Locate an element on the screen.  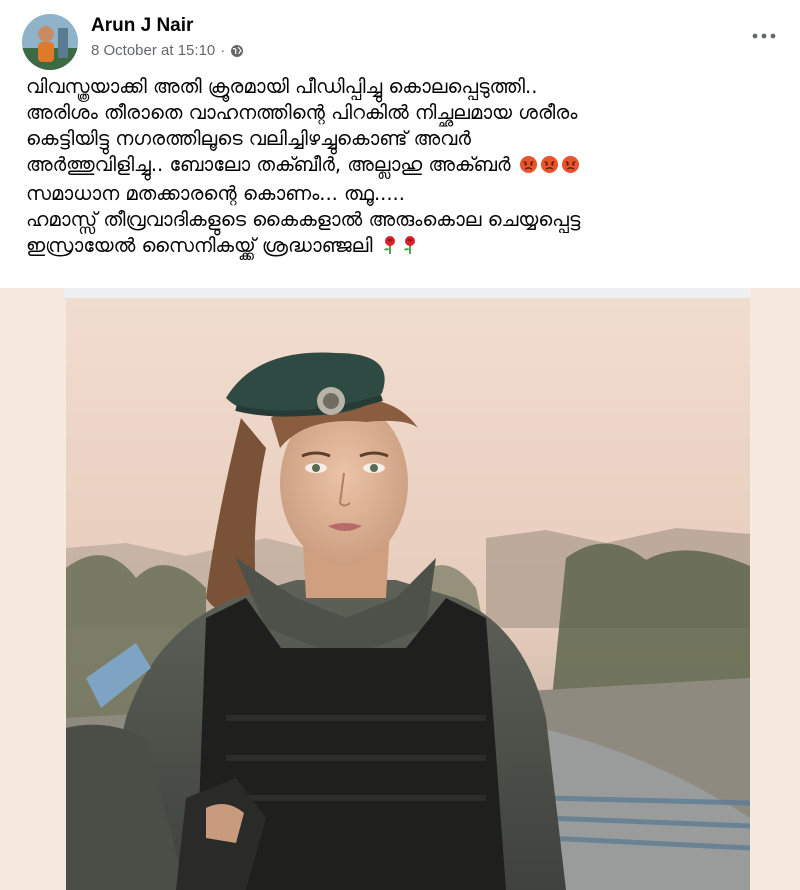
author-name: Arun J Nair is located at coordinates (142, 26).